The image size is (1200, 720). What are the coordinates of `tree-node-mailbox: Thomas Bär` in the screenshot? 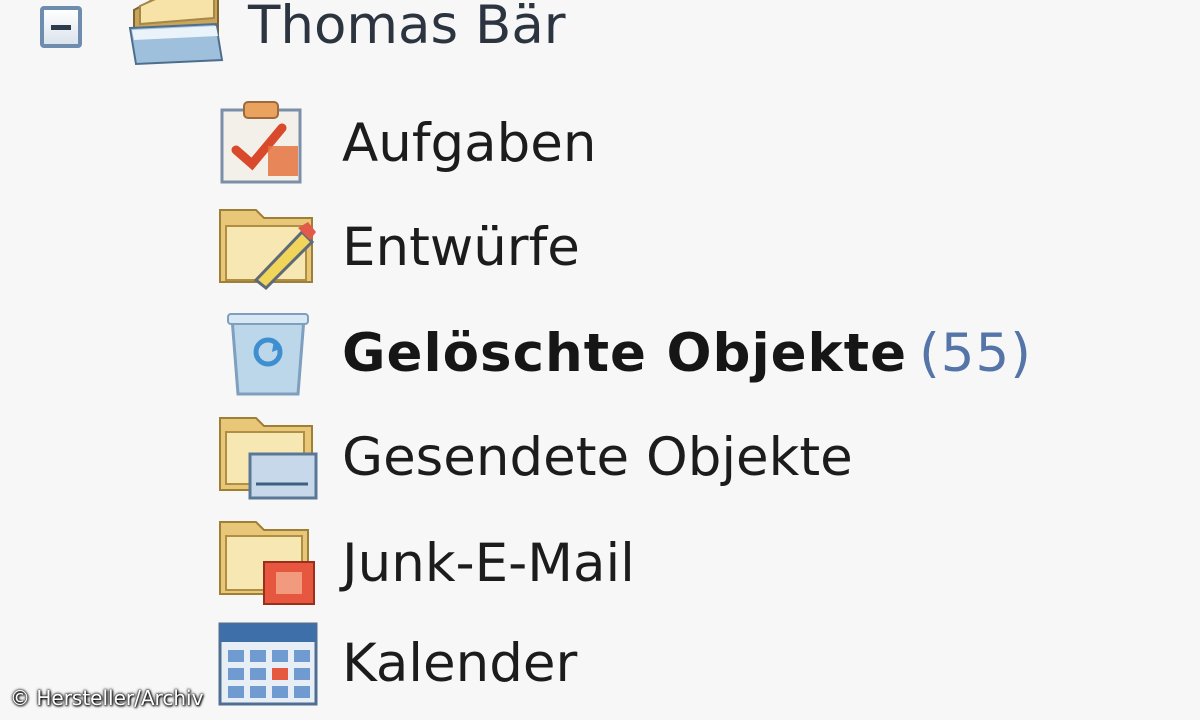 It's located at (386, 38).